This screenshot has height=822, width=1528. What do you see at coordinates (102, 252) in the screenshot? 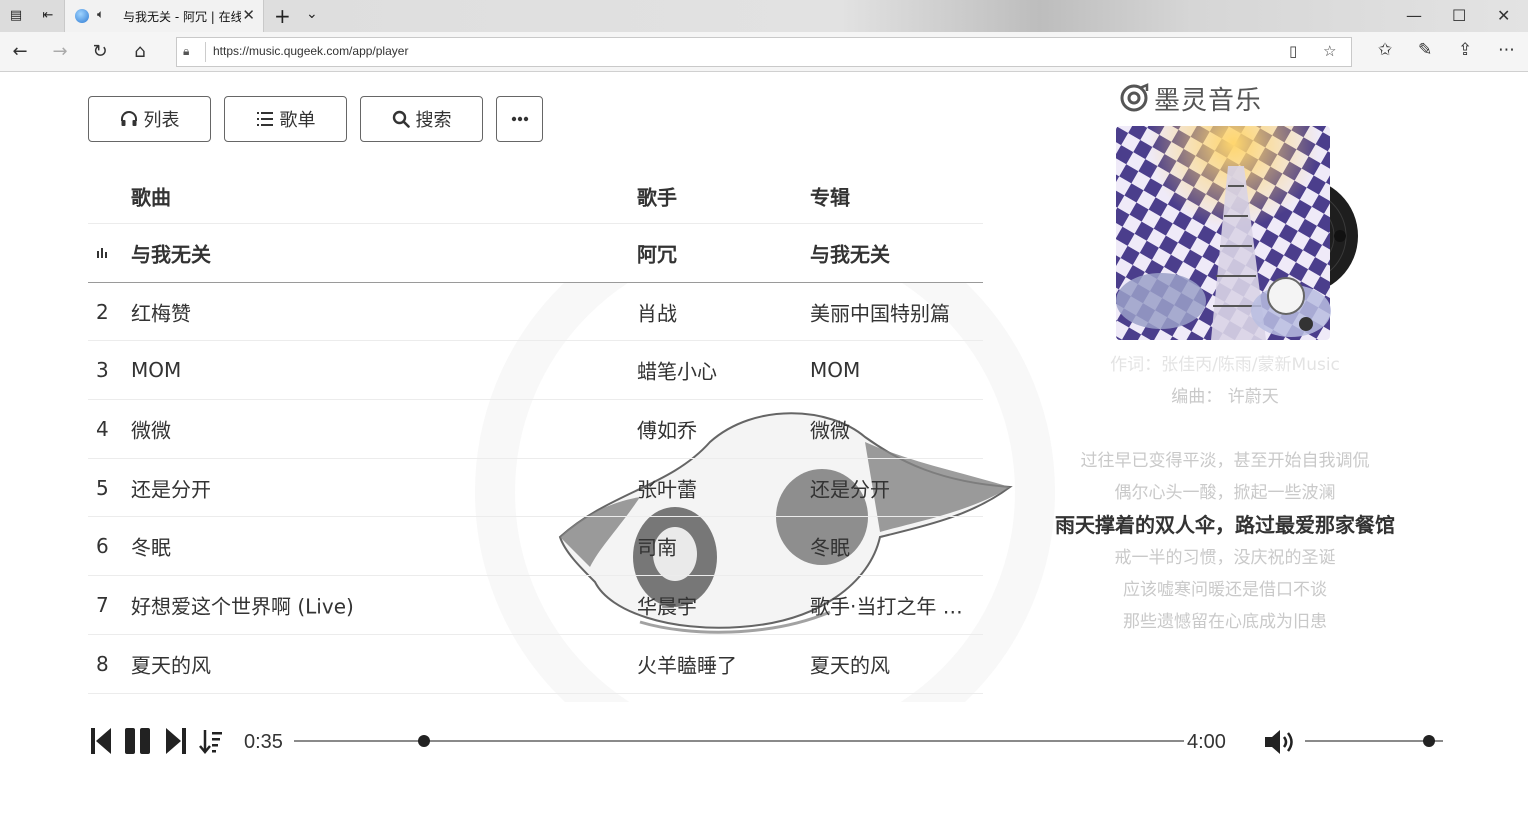
I see `now-playing-icon` at bounding box center [102, 252].